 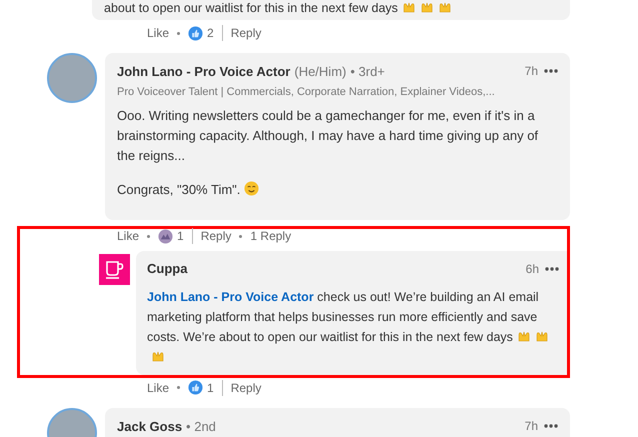 What do you see at coordinates (203, 72) in the screenshot?
I see `author-name: John Lano - Pro Voice Actor` at bounding box center [203, 72].